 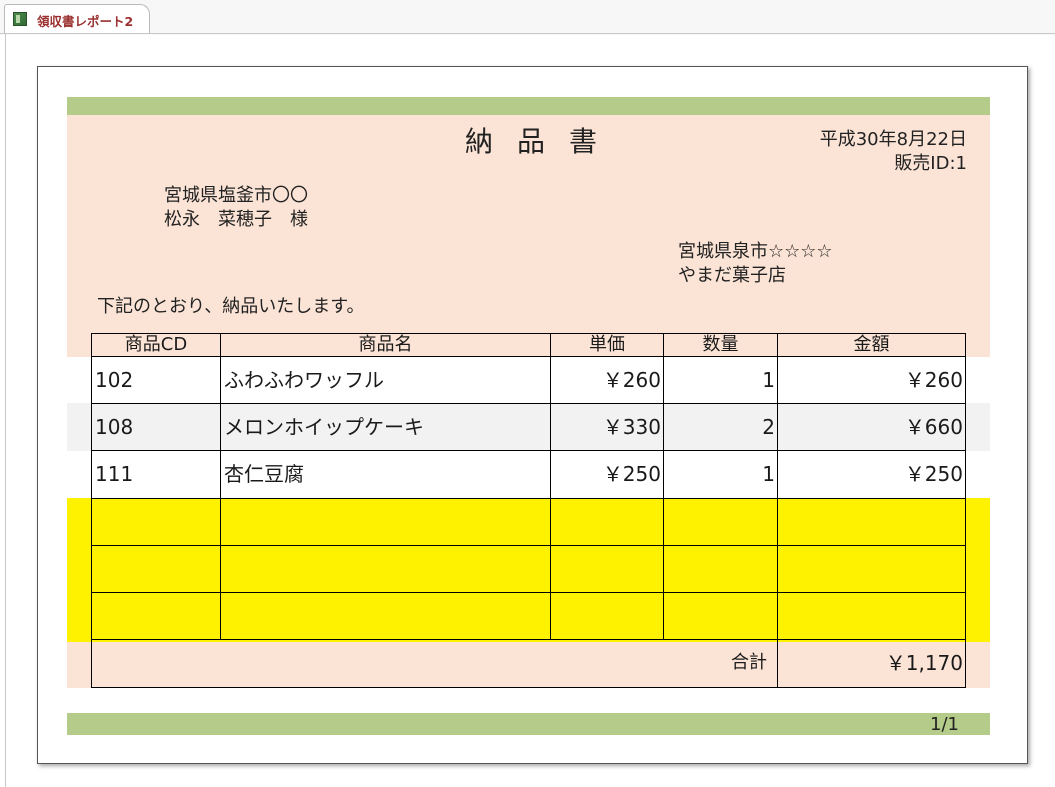 I want to click on column-header-cd: 商品CD, so click(x=156, y=345).